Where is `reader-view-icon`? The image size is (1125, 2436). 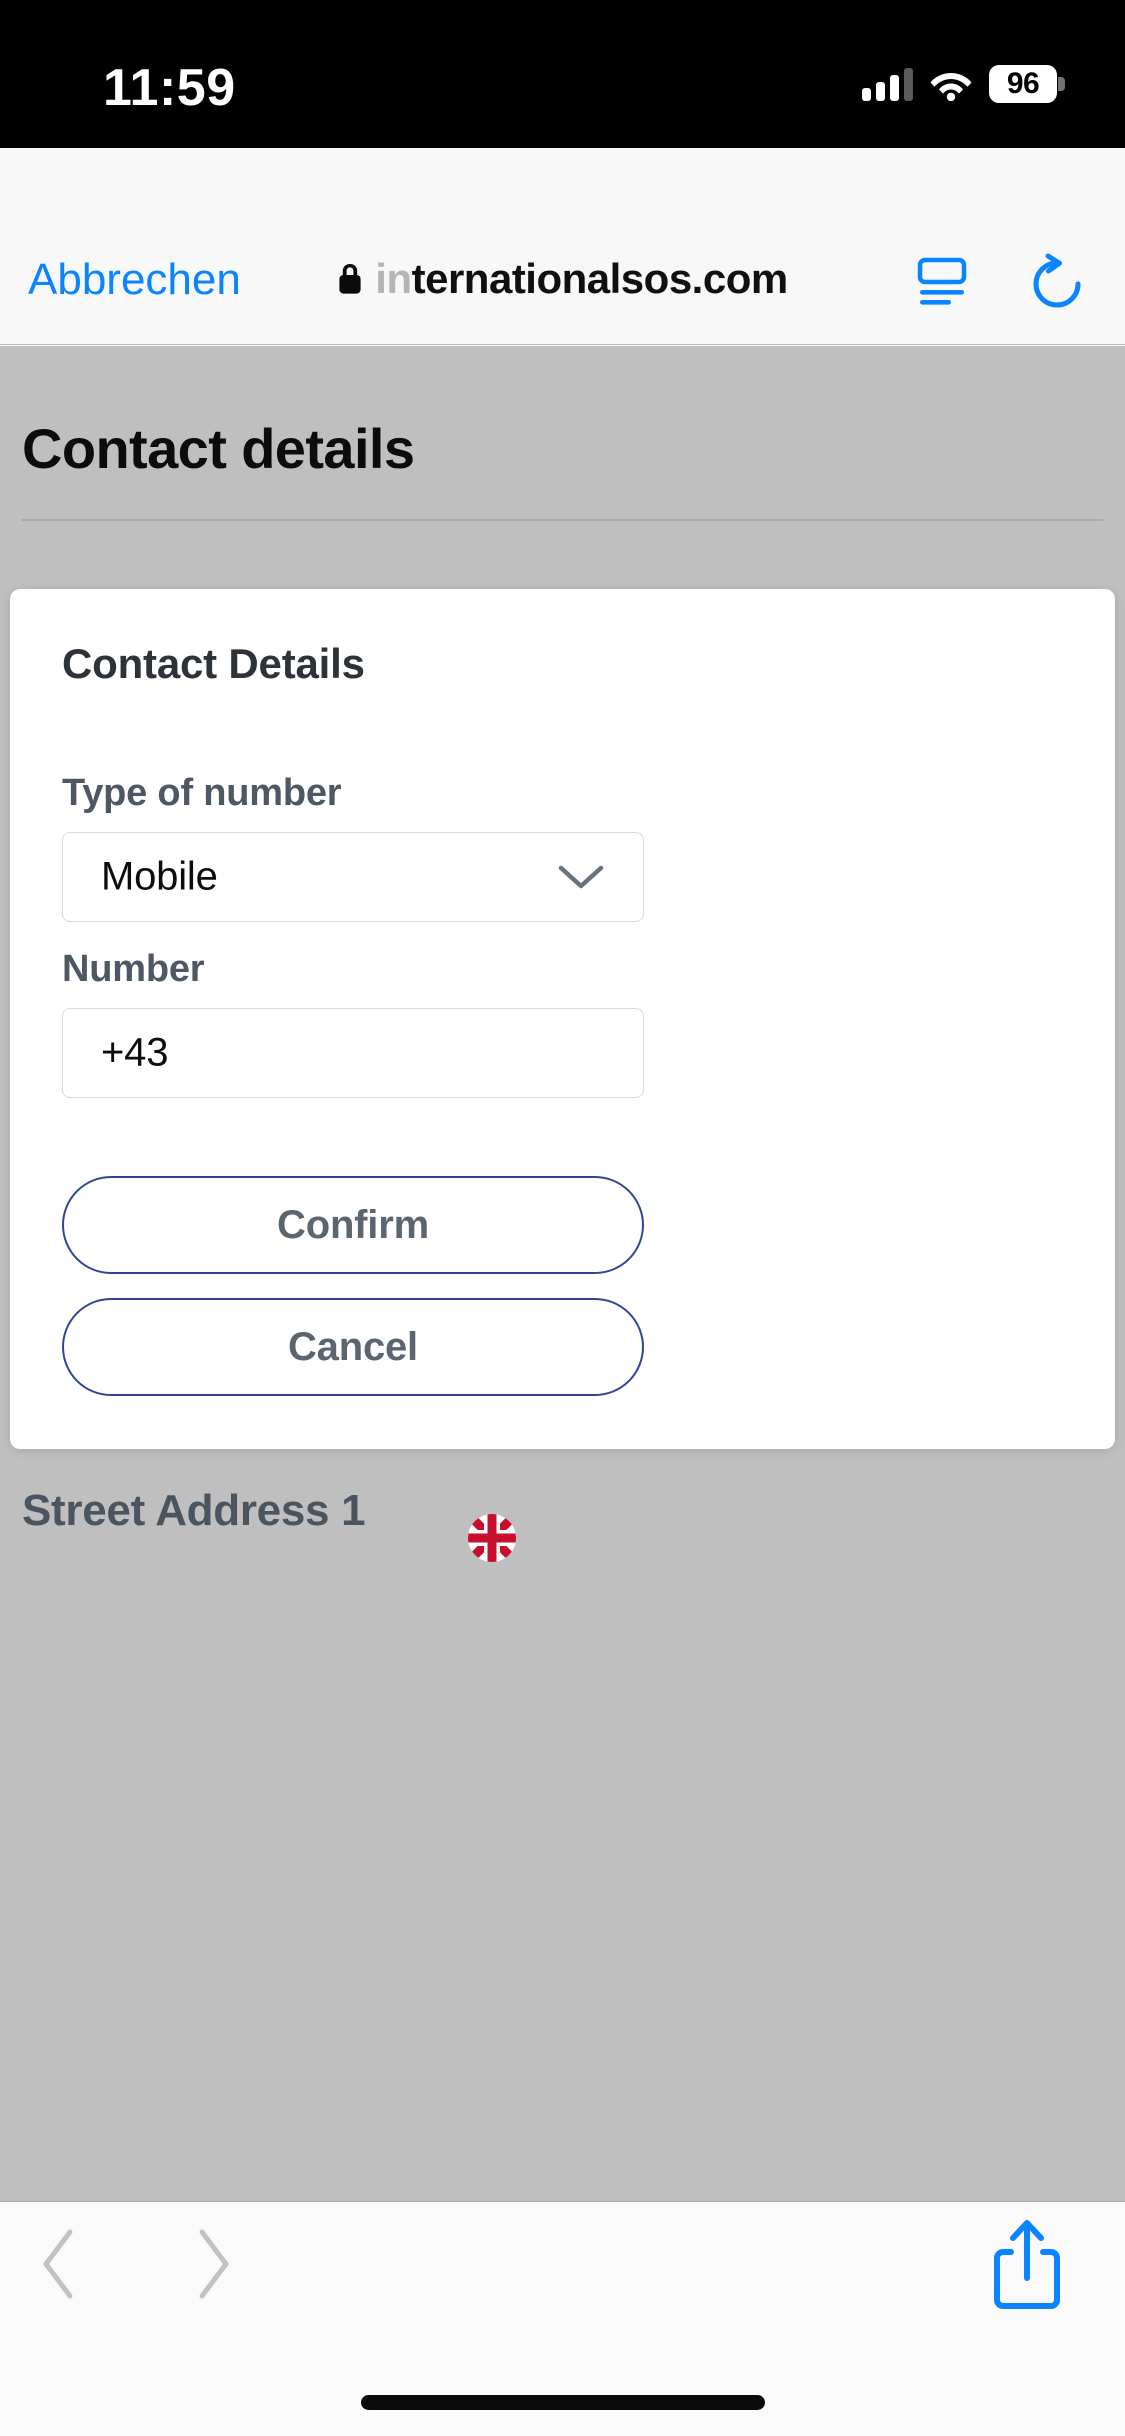
reader-view-icon is located at coordinates (945, 283).